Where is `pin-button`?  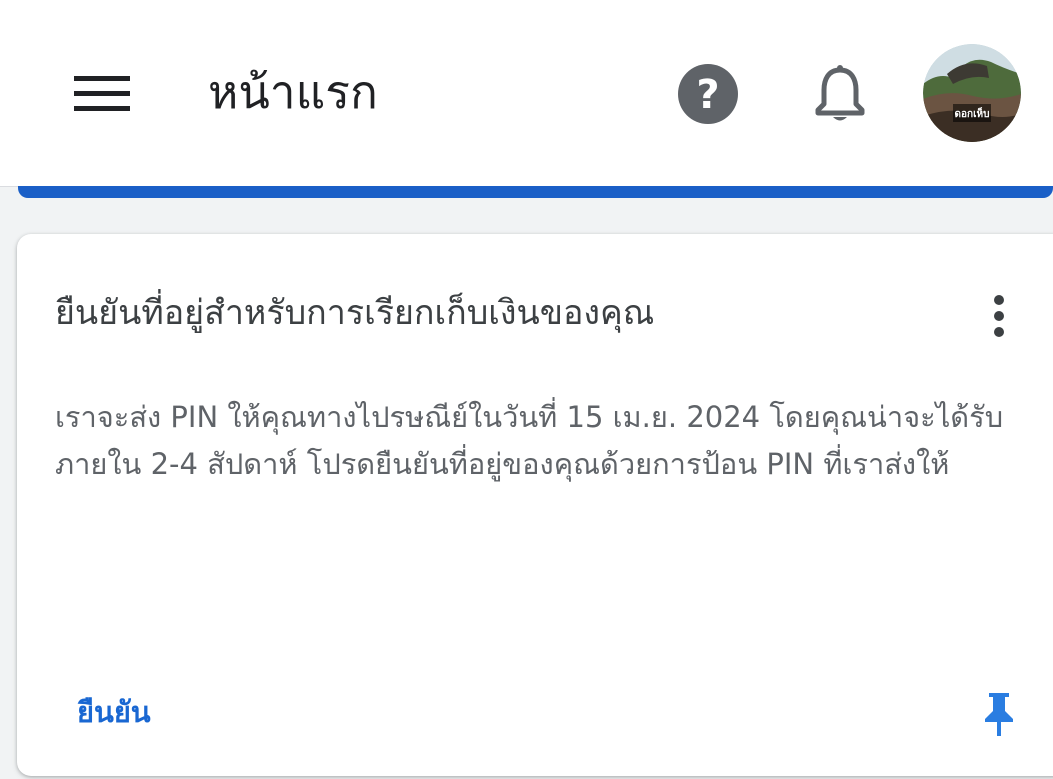 pin-button is located at coordinates (999, 714).